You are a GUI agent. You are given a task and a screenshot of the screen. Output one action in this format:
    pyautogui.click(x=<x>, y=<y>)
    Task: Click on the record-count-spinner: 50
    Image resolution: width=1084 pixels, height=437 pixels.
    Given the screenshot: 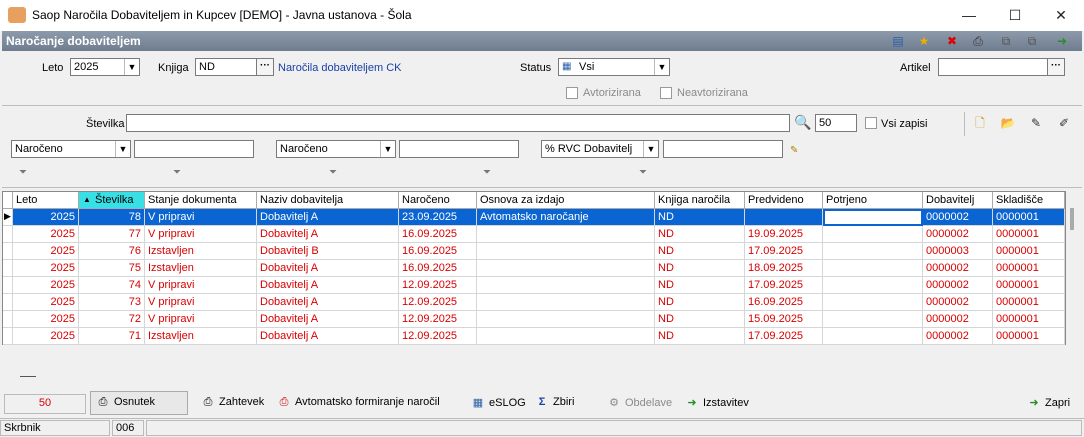 What is the action you would take?
    pyautogui.click(x=836, y=123)
    